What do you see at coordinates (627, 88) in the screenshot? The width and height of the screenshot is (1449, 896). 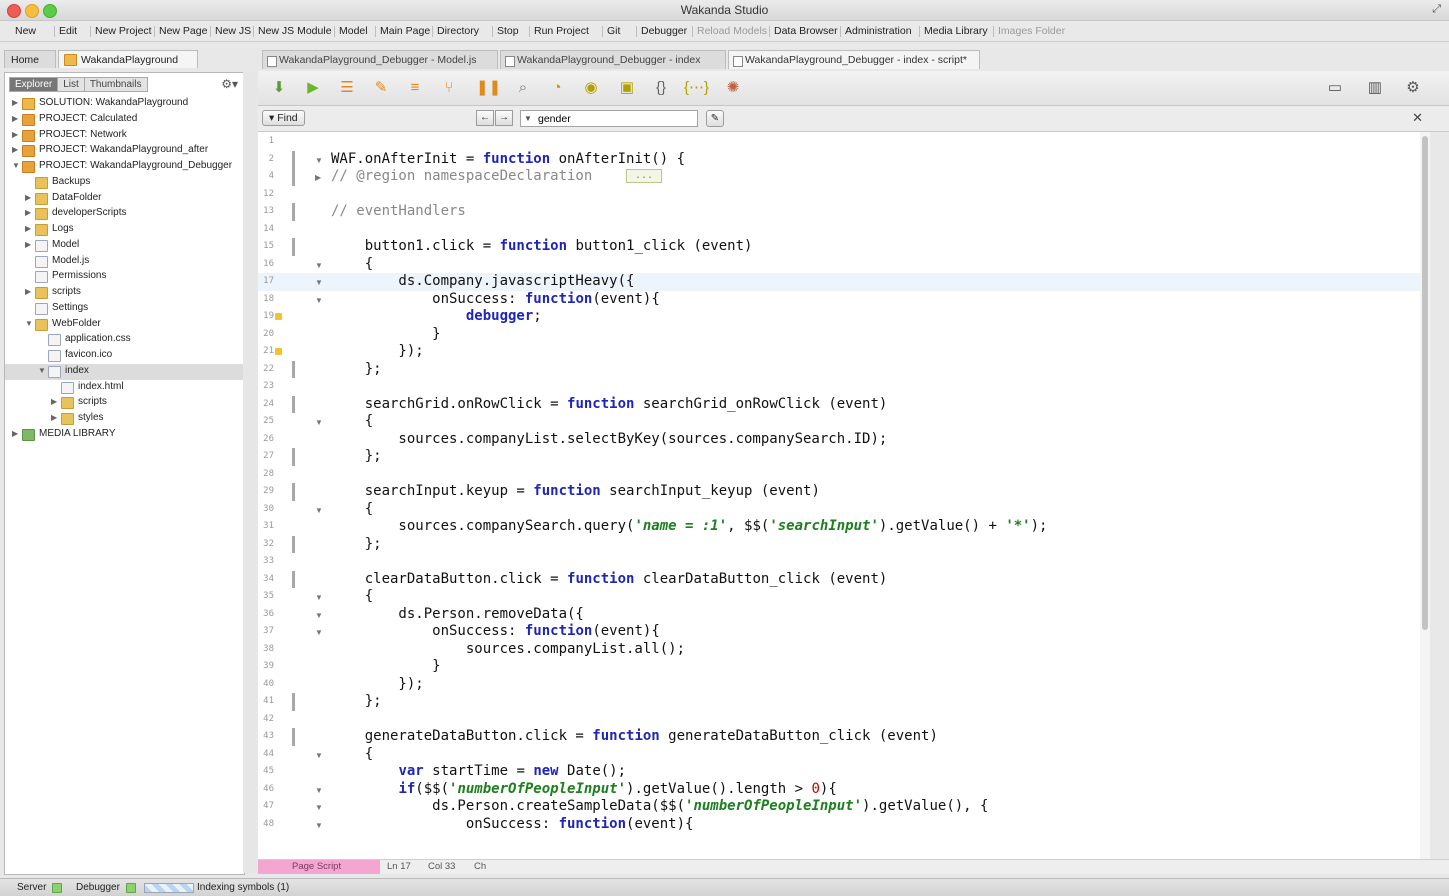 I see `js-doc-icon: ▣` at bounding box center [627, 88].